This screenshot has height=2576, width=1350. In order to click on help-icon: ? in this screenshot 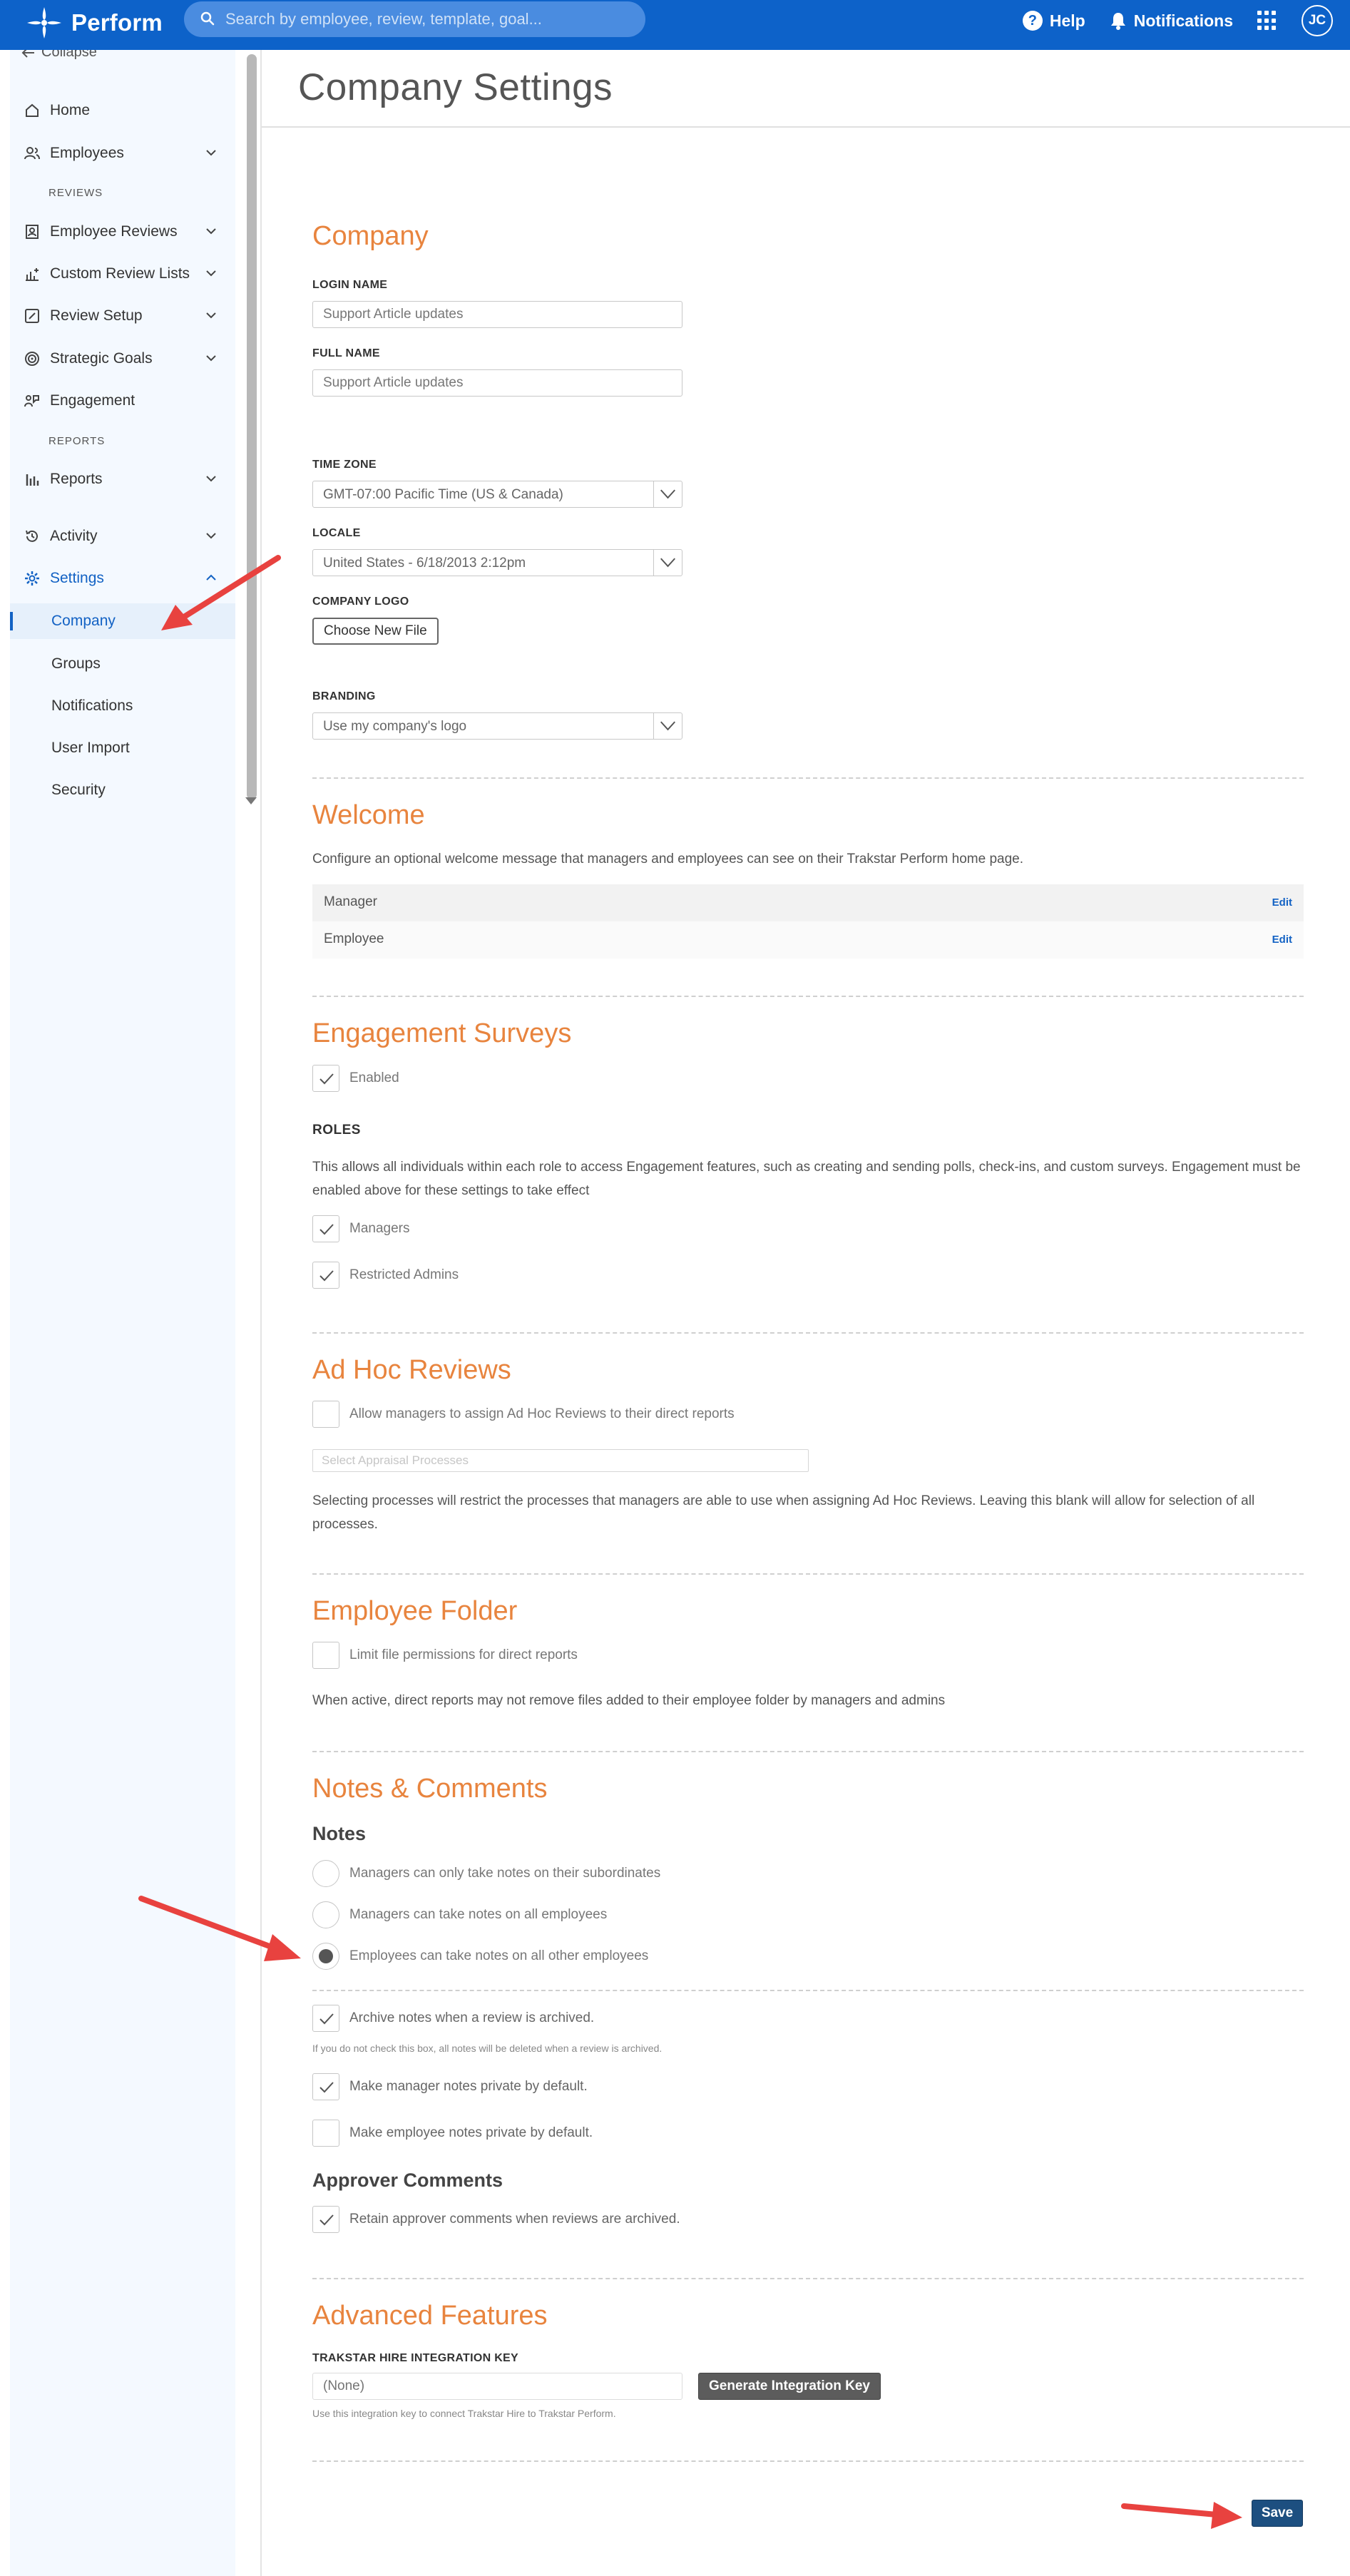, I will do `click(1032, 21)`.